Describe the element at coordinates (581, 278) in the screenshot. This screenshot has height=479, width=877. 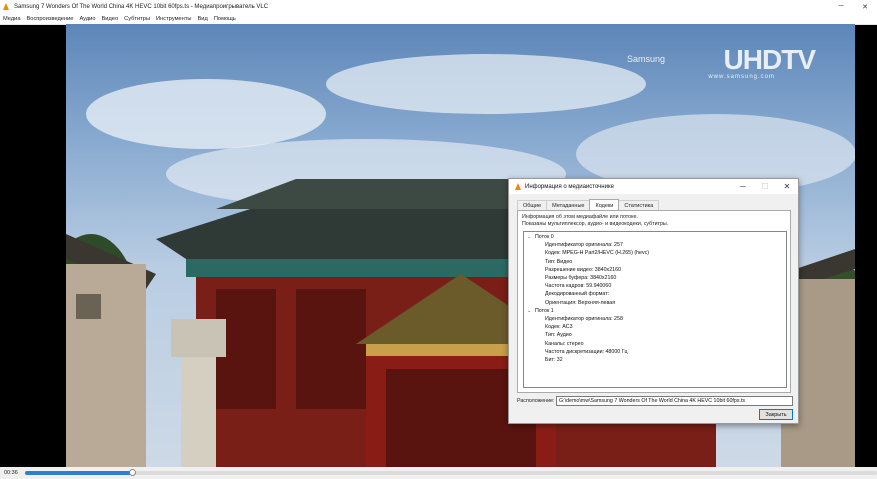
I see `tree-property: Размеры буфера: 3840x2160` at that location.